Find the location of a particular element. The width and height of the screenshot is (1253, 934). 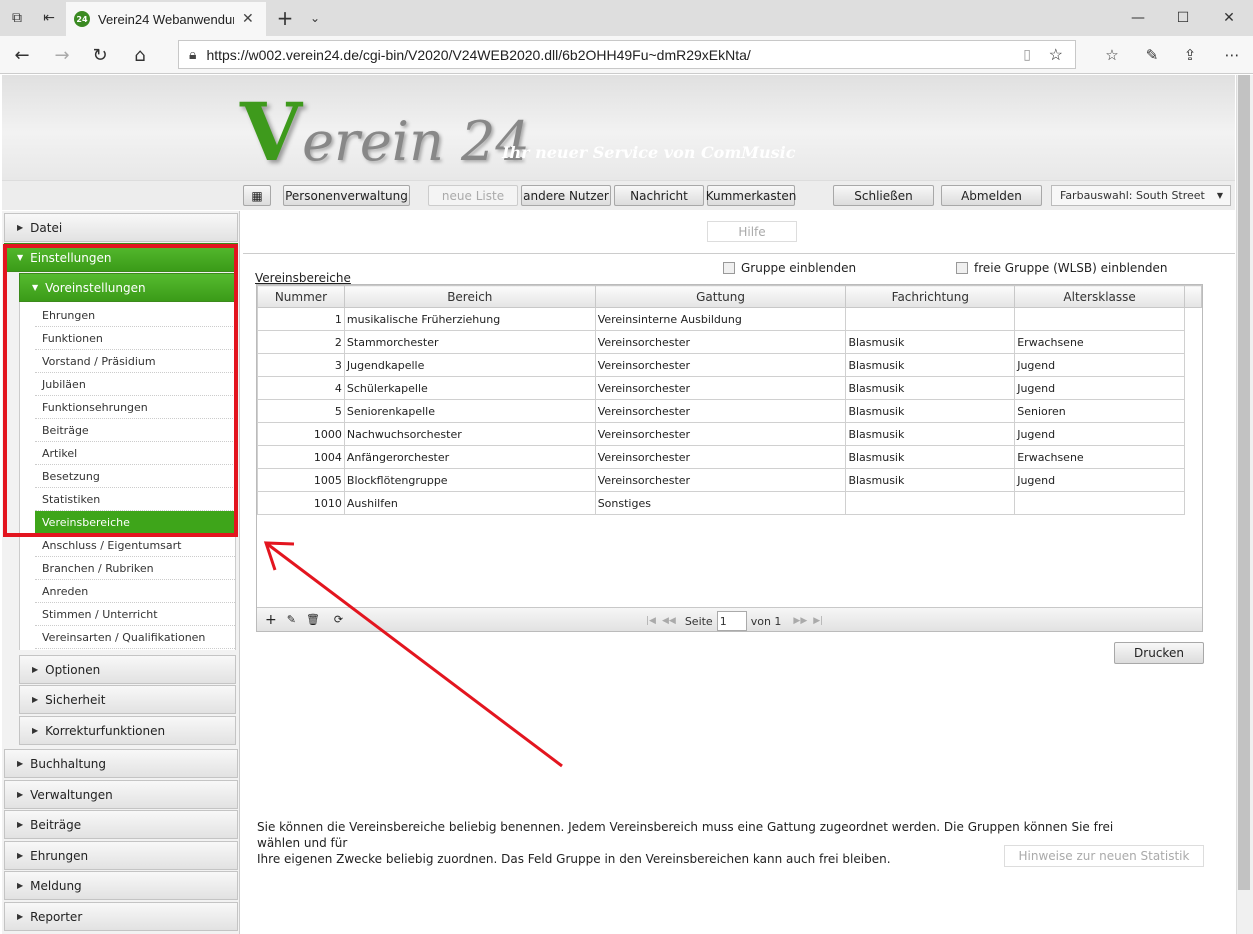

cell-nummer: 1010 is located at coordinates (301, 503).